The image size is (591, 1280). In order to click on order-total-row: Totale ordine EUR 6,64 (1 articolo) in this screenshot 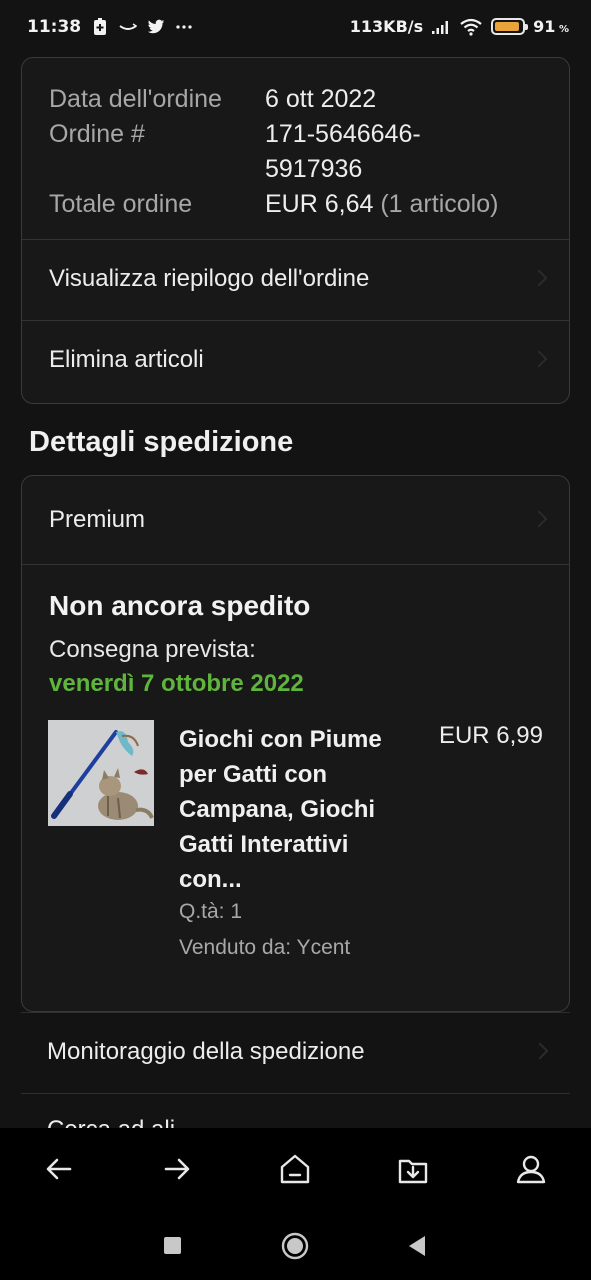, I will do `click(302, 204)`.